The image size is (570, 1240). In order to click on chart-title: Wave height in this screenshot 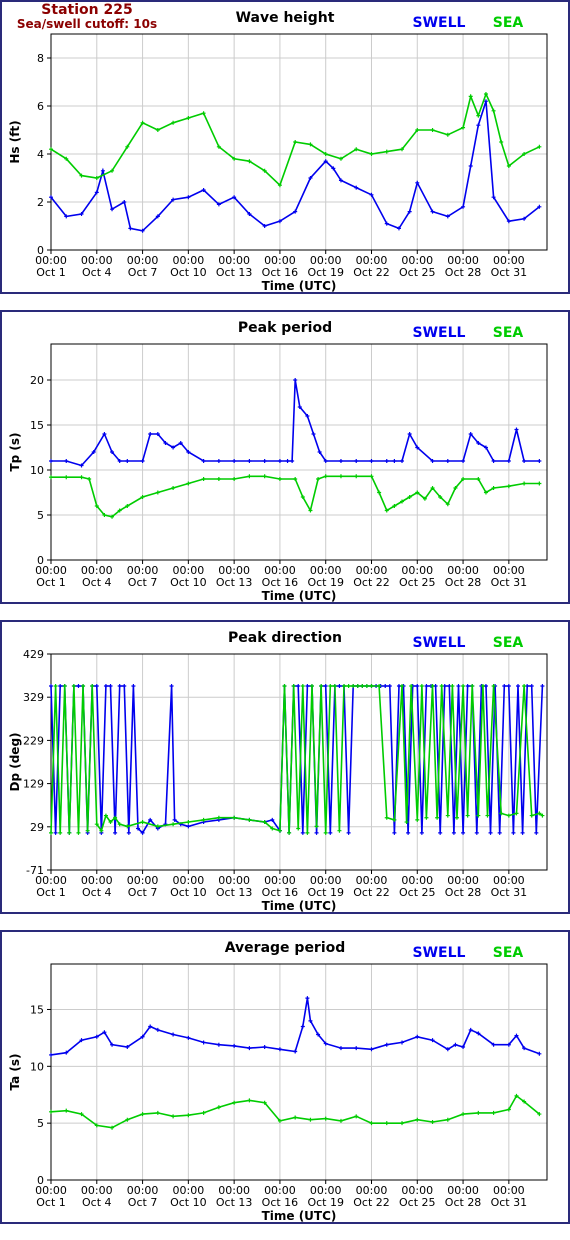, I will do `click(285, 18)`.